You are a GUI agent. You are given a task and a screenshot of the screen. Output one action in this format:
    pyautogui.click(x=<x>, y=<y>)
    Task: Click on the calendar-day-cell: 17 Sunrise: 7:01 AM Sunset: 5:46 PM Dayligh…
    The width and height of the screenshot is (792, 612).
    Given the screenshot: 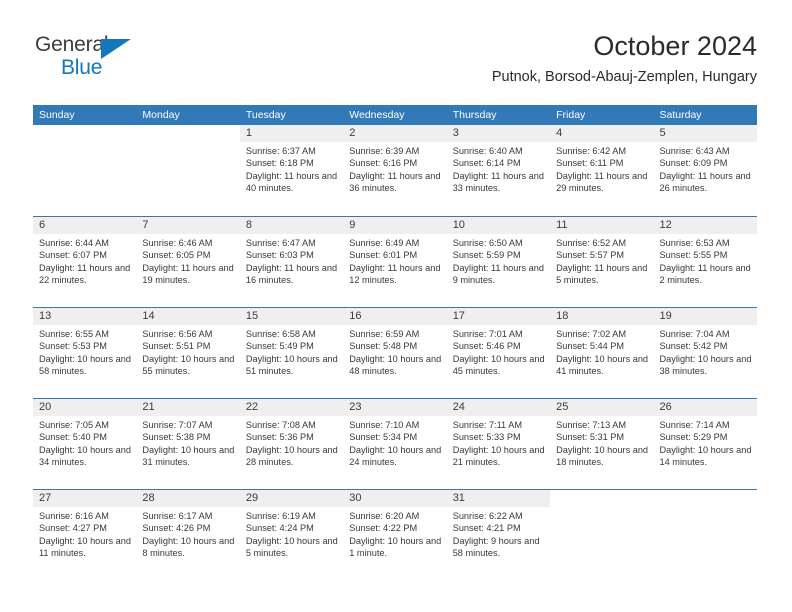 What is the action you would take?
    pyautogui.click(x=498, y=352)
    